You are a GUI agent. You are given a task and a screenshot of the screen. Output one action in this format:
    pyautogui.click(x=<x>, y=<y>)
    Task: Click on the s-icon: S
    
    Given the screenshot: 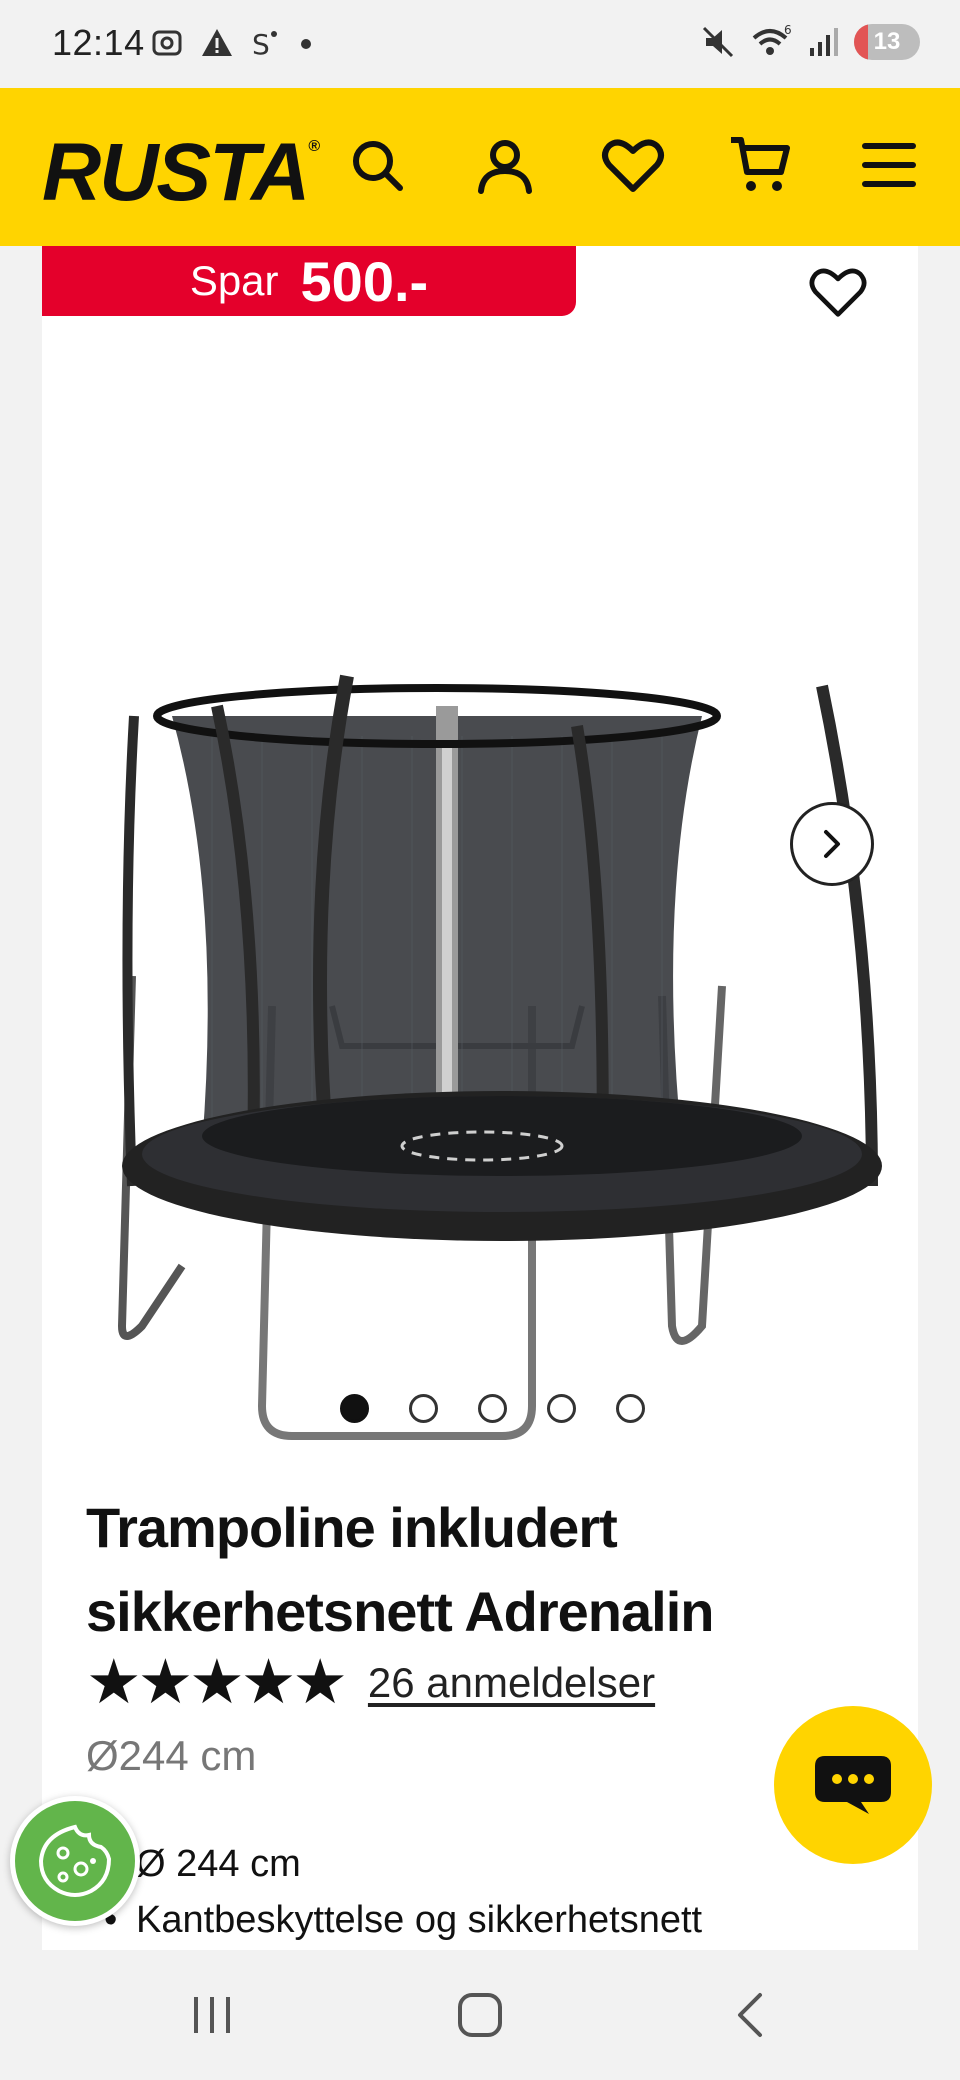 What is the action you would take?
    pyautogui.click(x=264, y=44)
    